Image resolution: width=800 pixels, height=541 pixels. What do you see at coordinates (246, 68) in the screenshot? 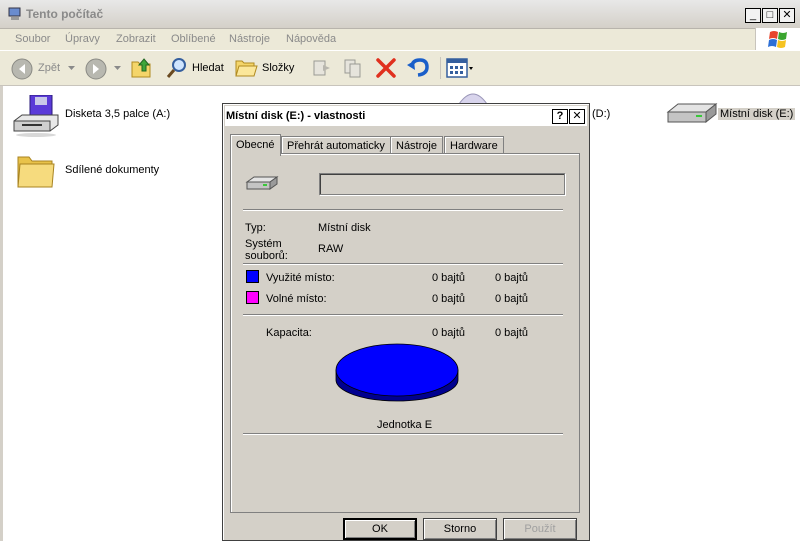
I see `folders-icon` at bounding box center [246, 68].